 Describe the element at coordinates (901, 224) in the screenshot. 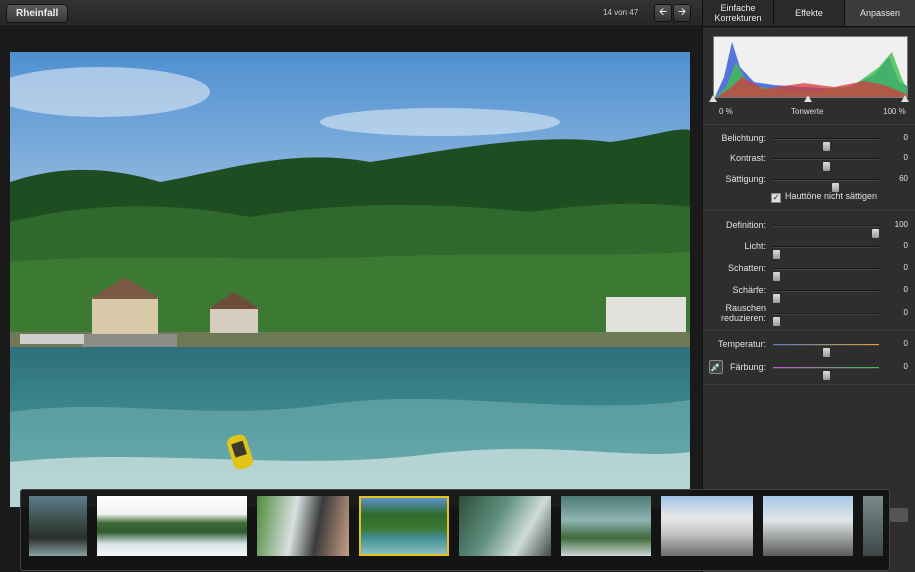

I see `definition-value: 100` at that location.